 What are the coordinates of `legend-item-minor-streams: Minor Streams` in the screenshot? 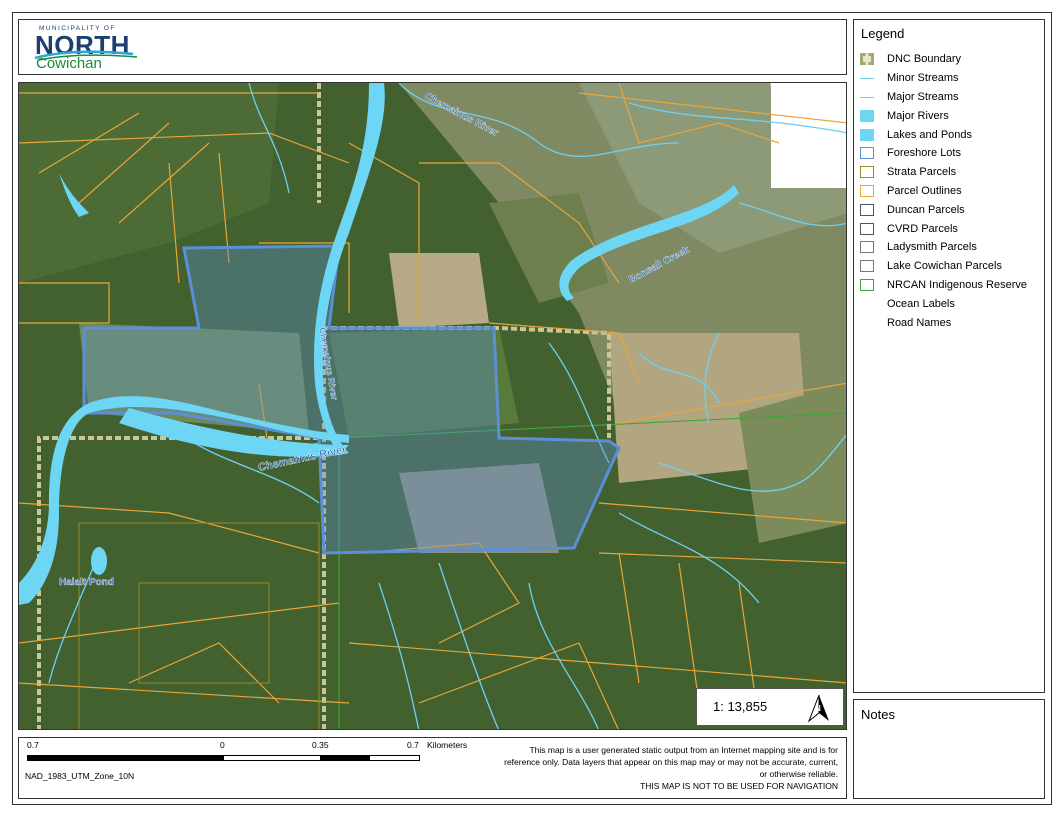 It's located at (943, 78).